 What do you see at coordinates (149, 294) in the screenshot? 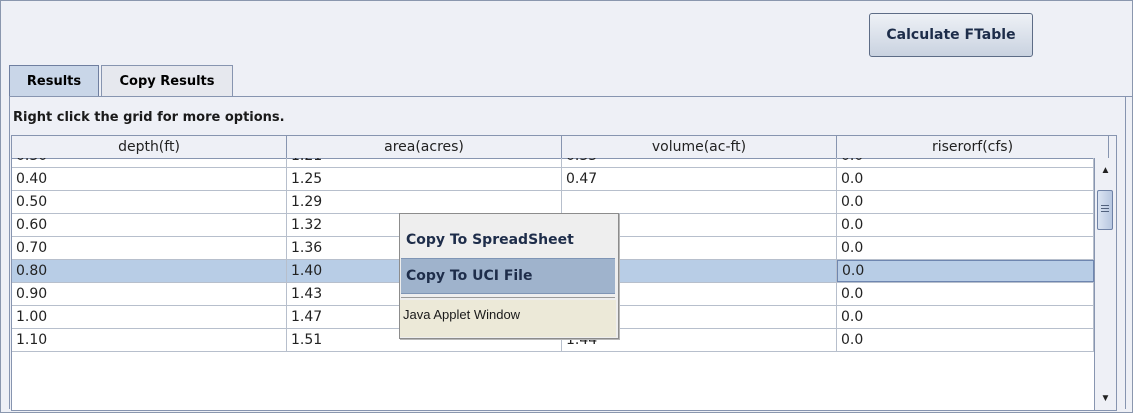
I see `depth-cell: 0.90` at bounding box center [149, 294].